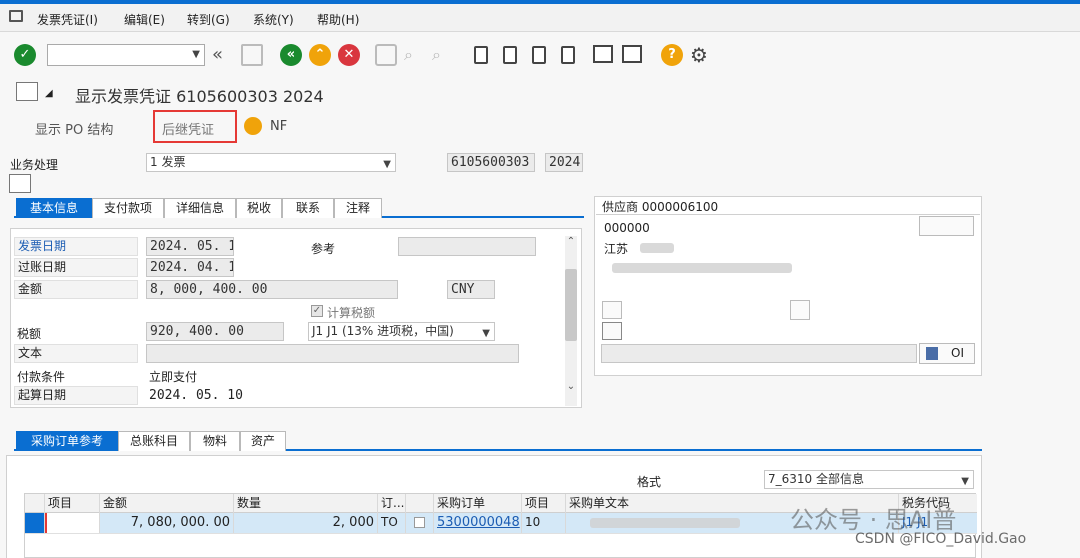  I want to click on brand-watermark: 公众号 · 思AI普, so click(873, 520).